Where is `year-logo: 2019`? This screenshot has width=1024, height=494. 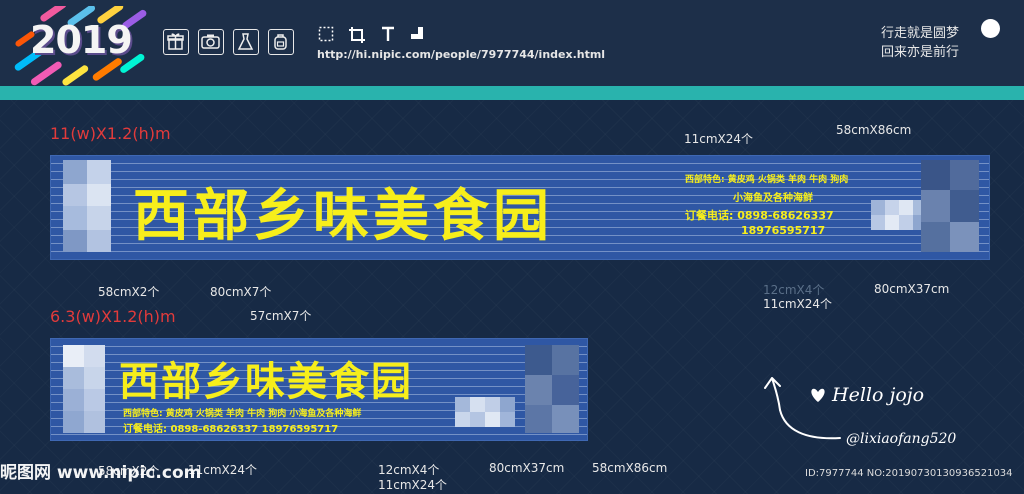 year-logo: 2019 is located at coordinates (81, 40).